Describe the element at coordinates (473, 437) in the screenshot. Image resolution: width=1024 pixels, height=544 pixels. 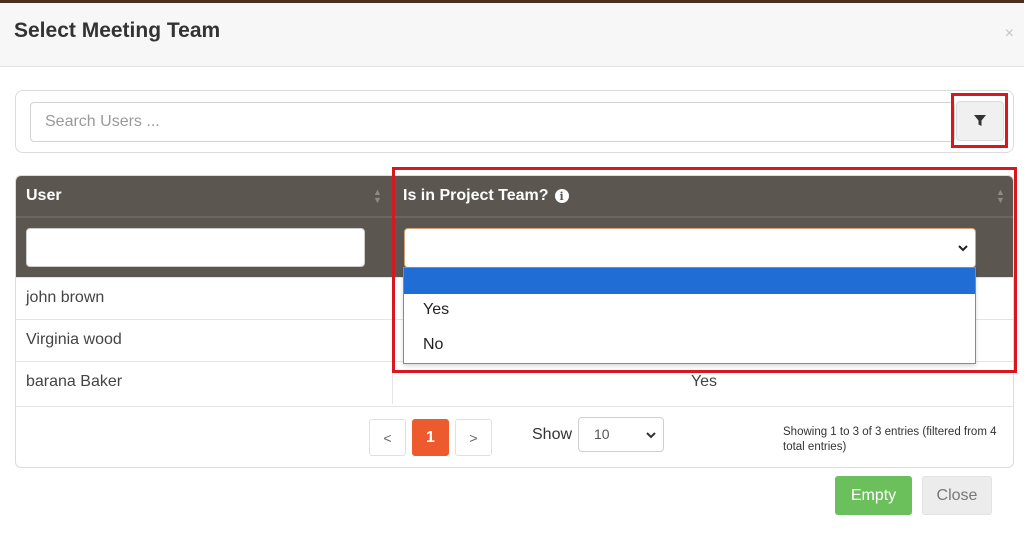
I see `next-page-button: >` at that location.